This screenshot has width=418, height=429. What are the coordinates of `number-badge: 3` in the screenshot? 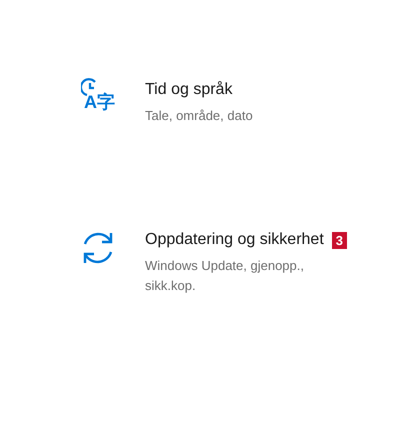 It's located at (340, 240).